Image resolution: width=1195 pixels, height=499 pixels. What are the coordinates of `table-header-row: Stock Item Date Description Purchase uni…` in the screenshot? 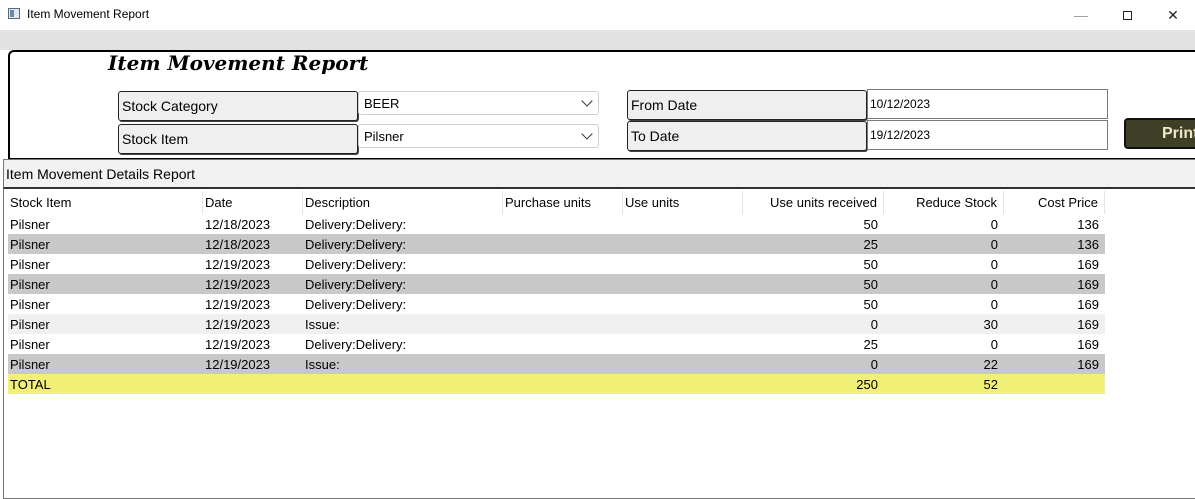 It's located at (556, 202).